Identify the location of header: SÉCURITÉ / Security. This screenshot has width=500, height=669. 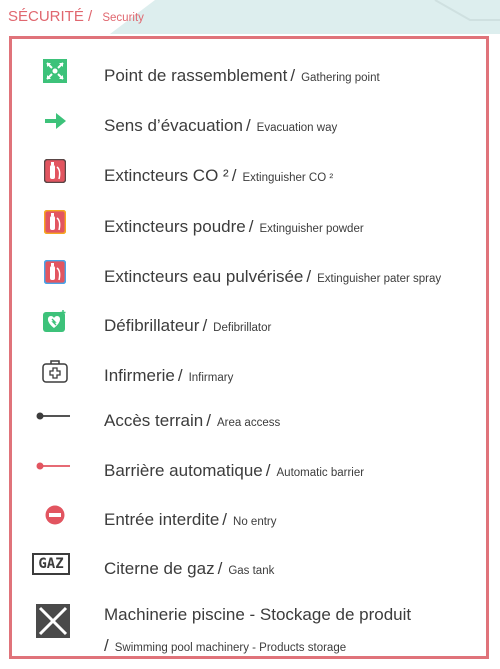
(250, 17).